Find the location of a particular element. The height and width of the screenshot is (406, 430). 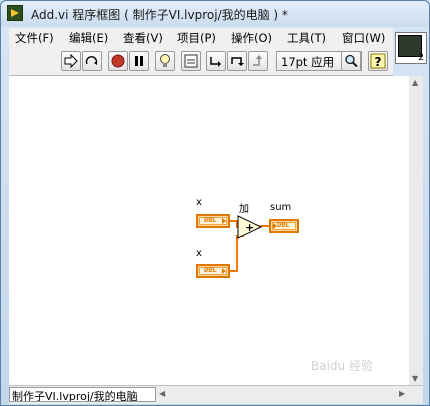

run-continuously-button is located at coordinates (92, 61).